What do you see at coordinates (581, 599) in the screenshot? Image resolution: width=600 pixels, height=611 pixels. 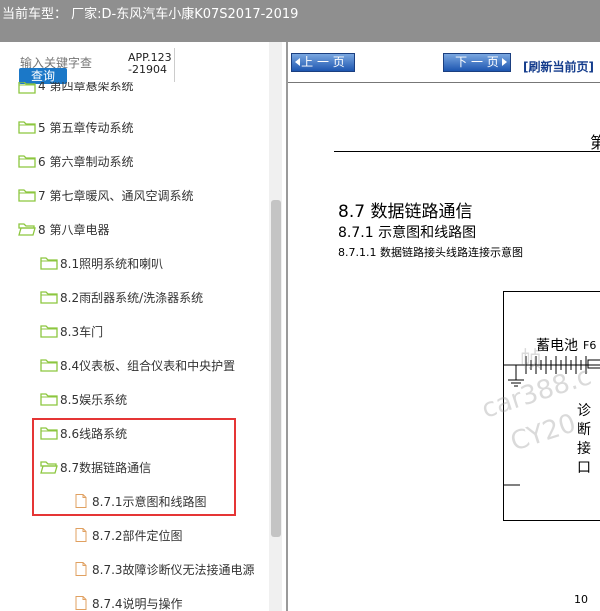 I see `page-number: 10` at bounding box center [581, 599].